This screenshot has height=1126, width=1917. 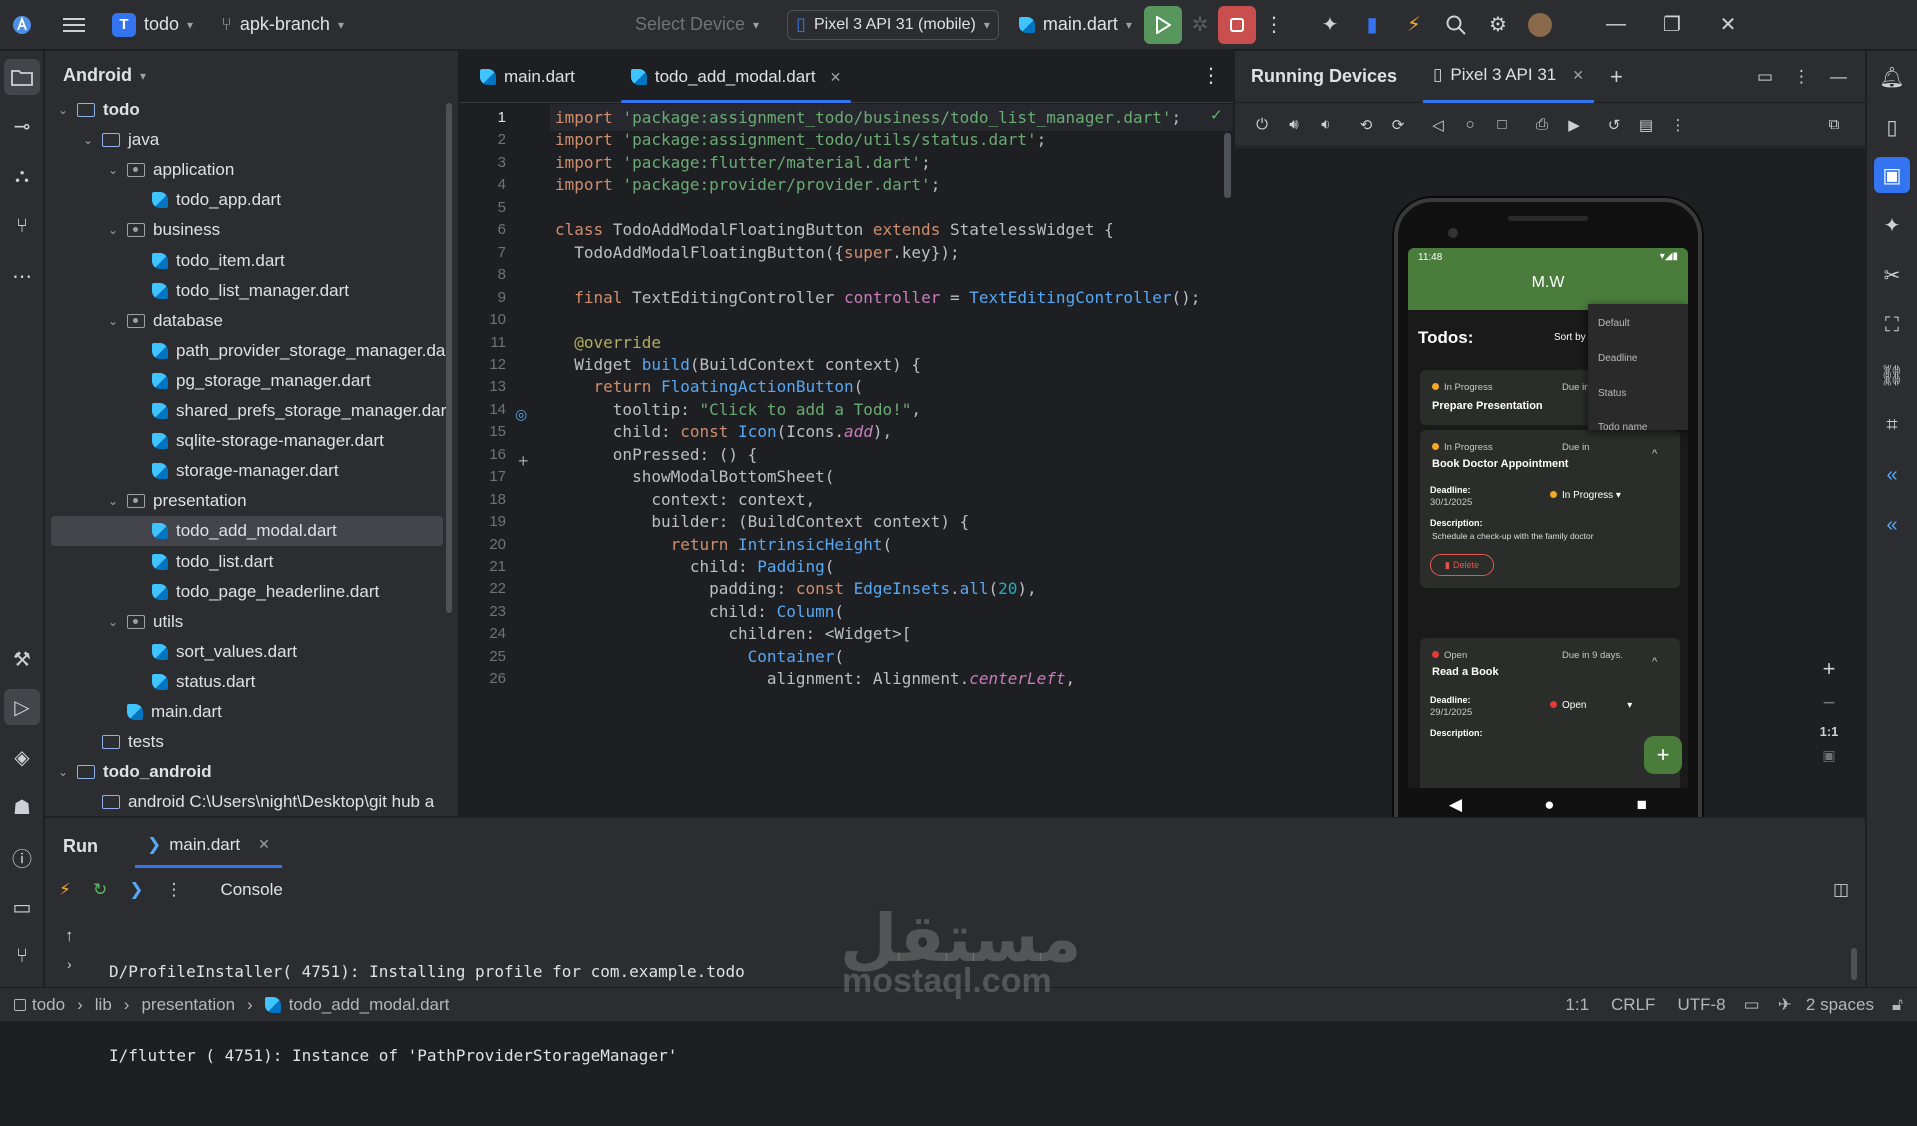 I want to click on layout-toggle-icon: ◫, so click(x=1841, y=890).